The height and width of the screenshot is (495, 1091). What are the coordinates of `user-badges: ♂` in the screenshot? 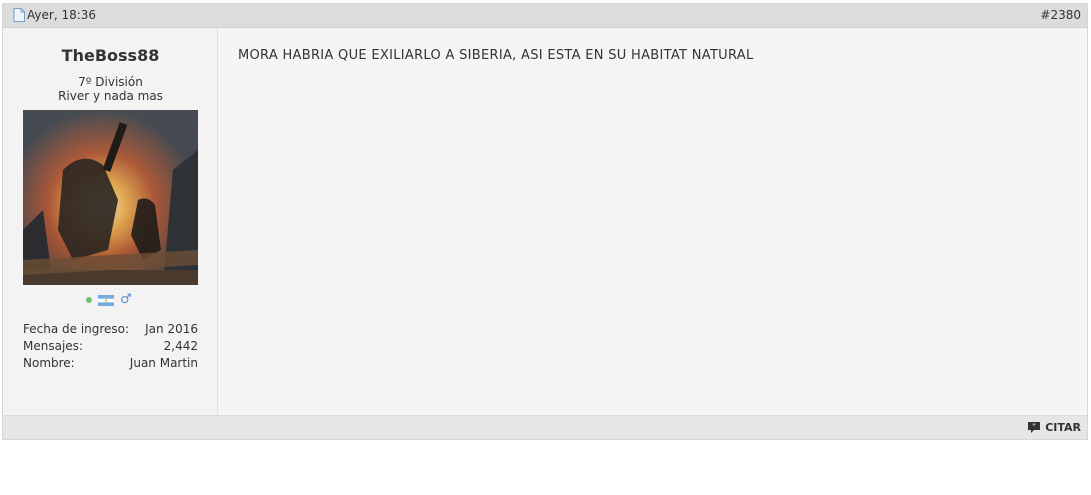 It's located at (109, 299).